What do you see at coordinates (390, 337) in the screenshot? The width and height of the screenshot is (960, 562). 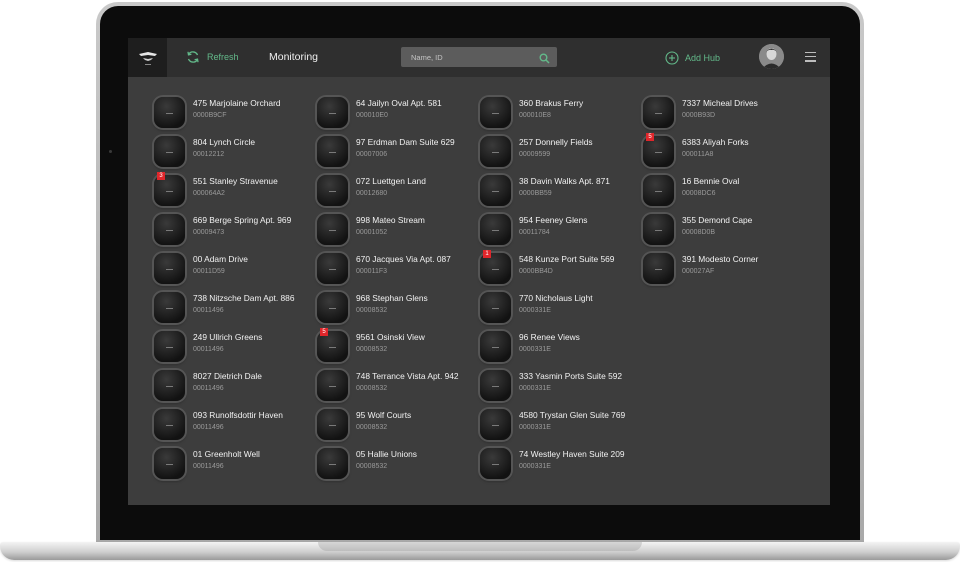 I see `hub-name: 9561 Osinski View` at bounding box center [390, 337].